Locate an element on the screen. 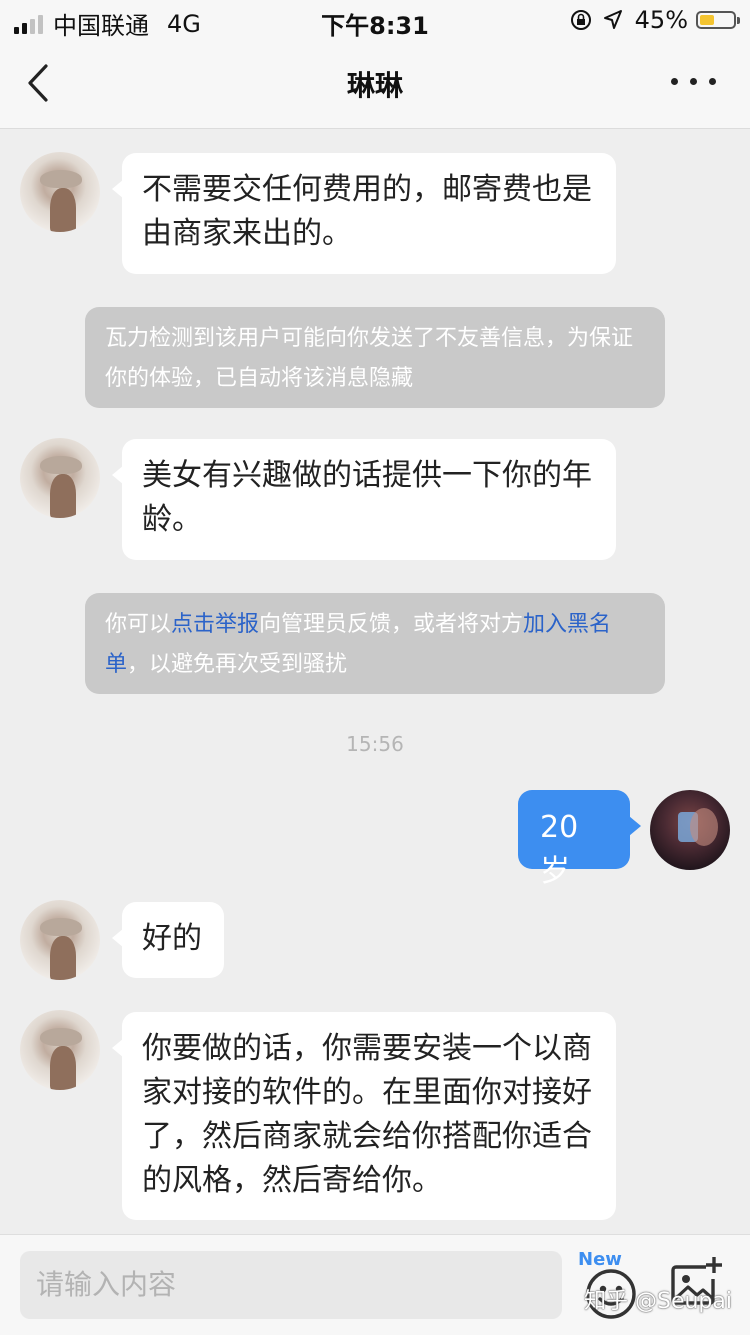 The width and height of the screenshot is (750, 1335). watermark: 知乎 @Seupai is located at coordinates (658, 1301).